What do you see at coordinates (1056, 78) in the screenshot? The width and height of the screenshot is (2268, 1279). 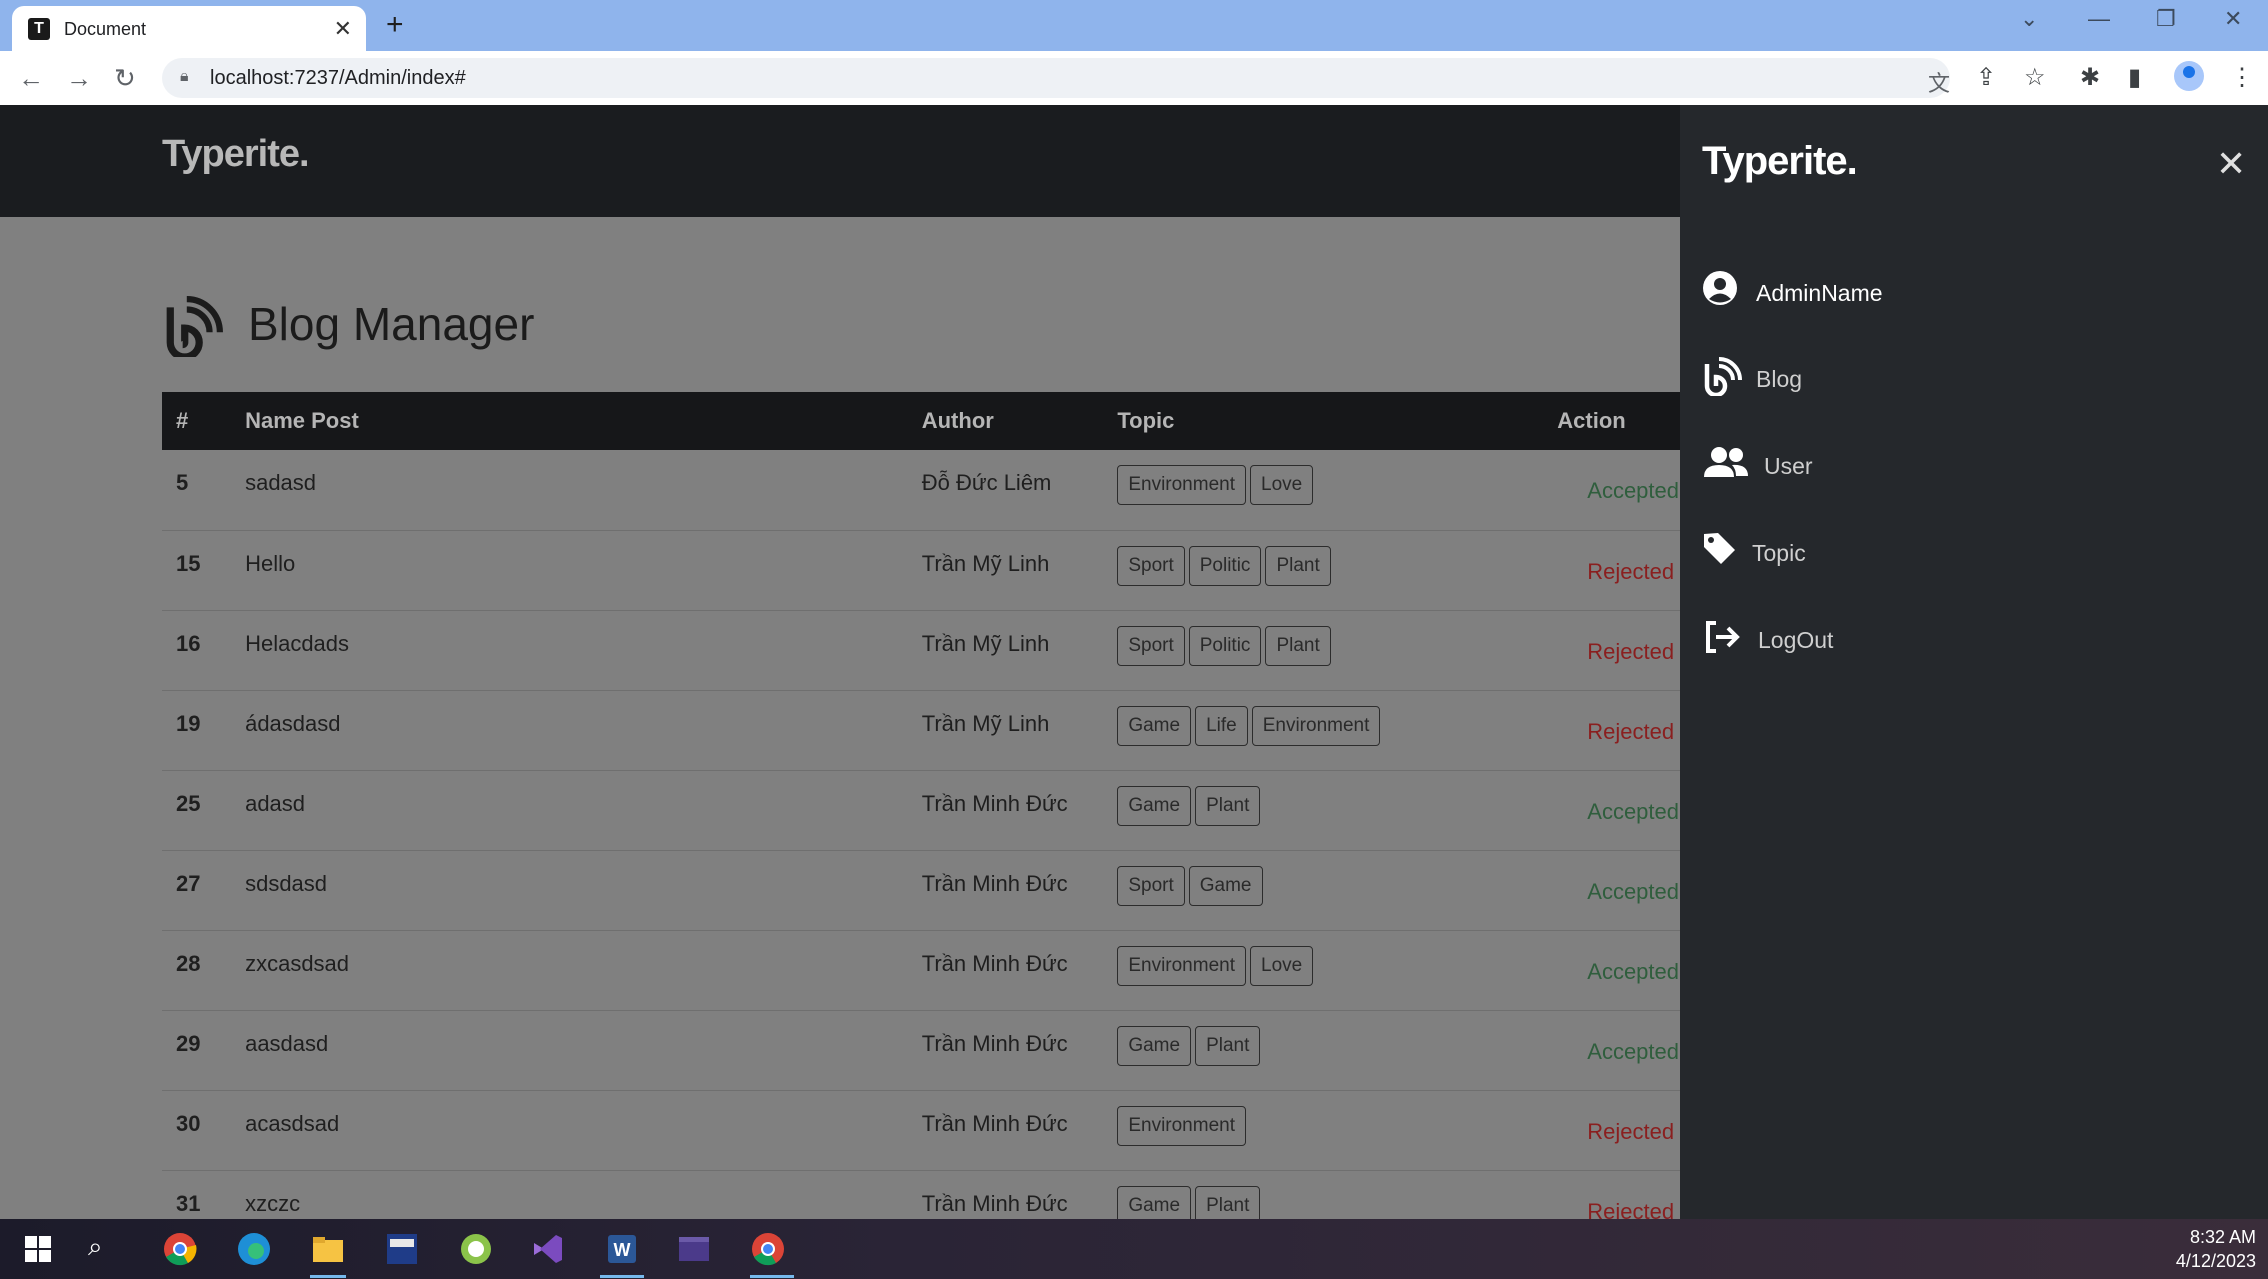 I see `address-bar: 🔒︎ localhost:7237/Admin/index# 文` at bounding box center [1056, 78].